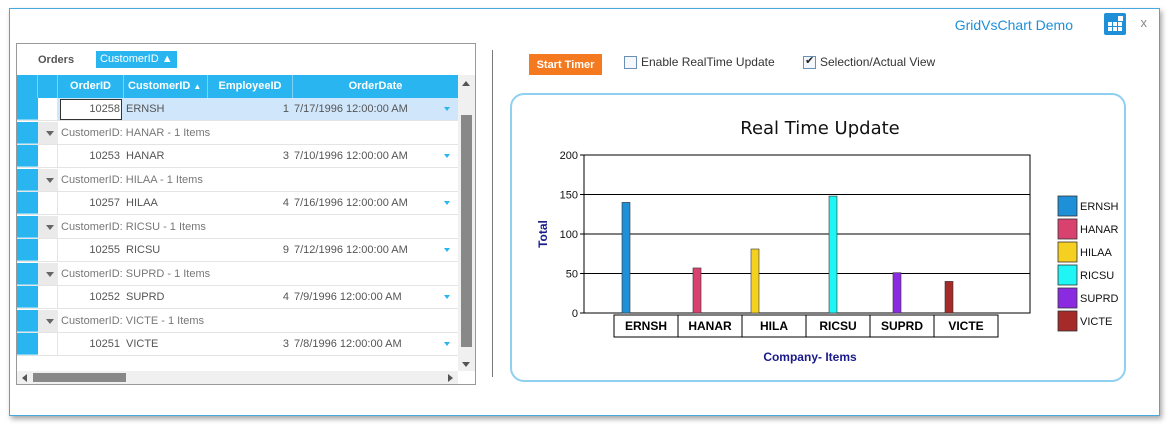 This screenshot has height=434, width=1174. Describe the element at coordinates (1099, 299) in the screenshot. I see `legend-label: SUPRD` at that location.